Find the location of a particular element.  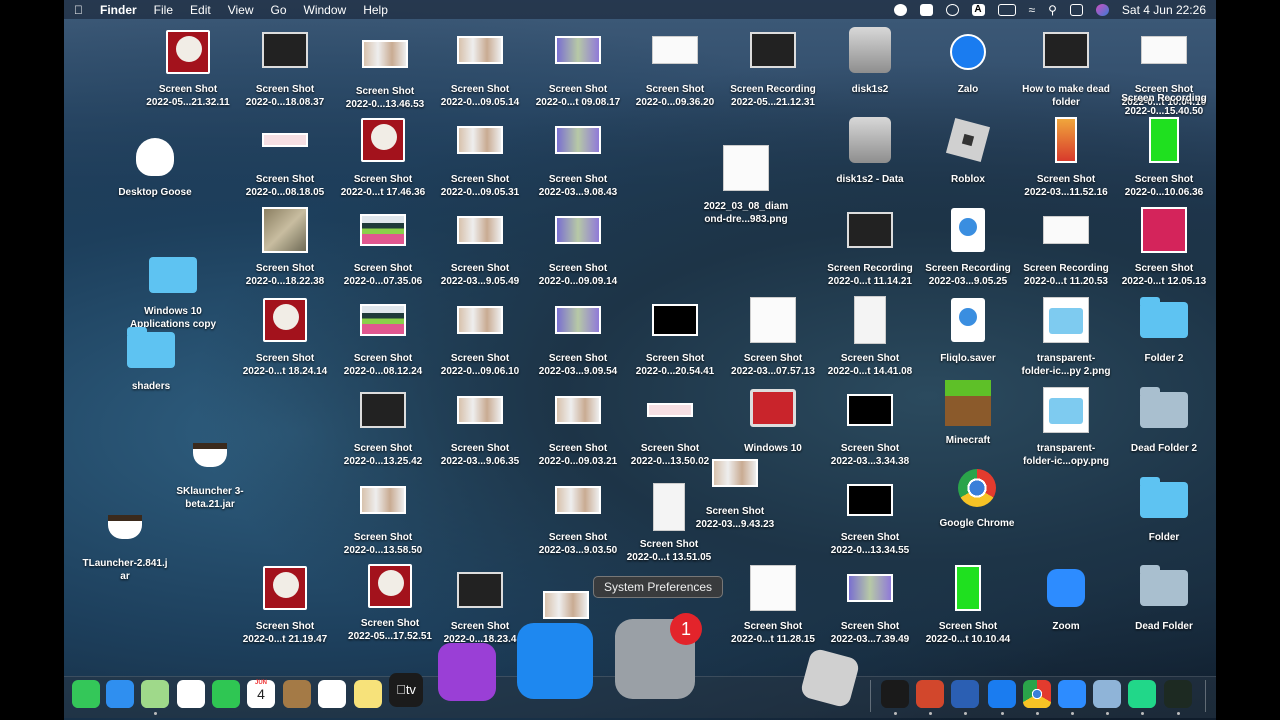

mov-thumbnail-icon is located at coordinates (968, 320).